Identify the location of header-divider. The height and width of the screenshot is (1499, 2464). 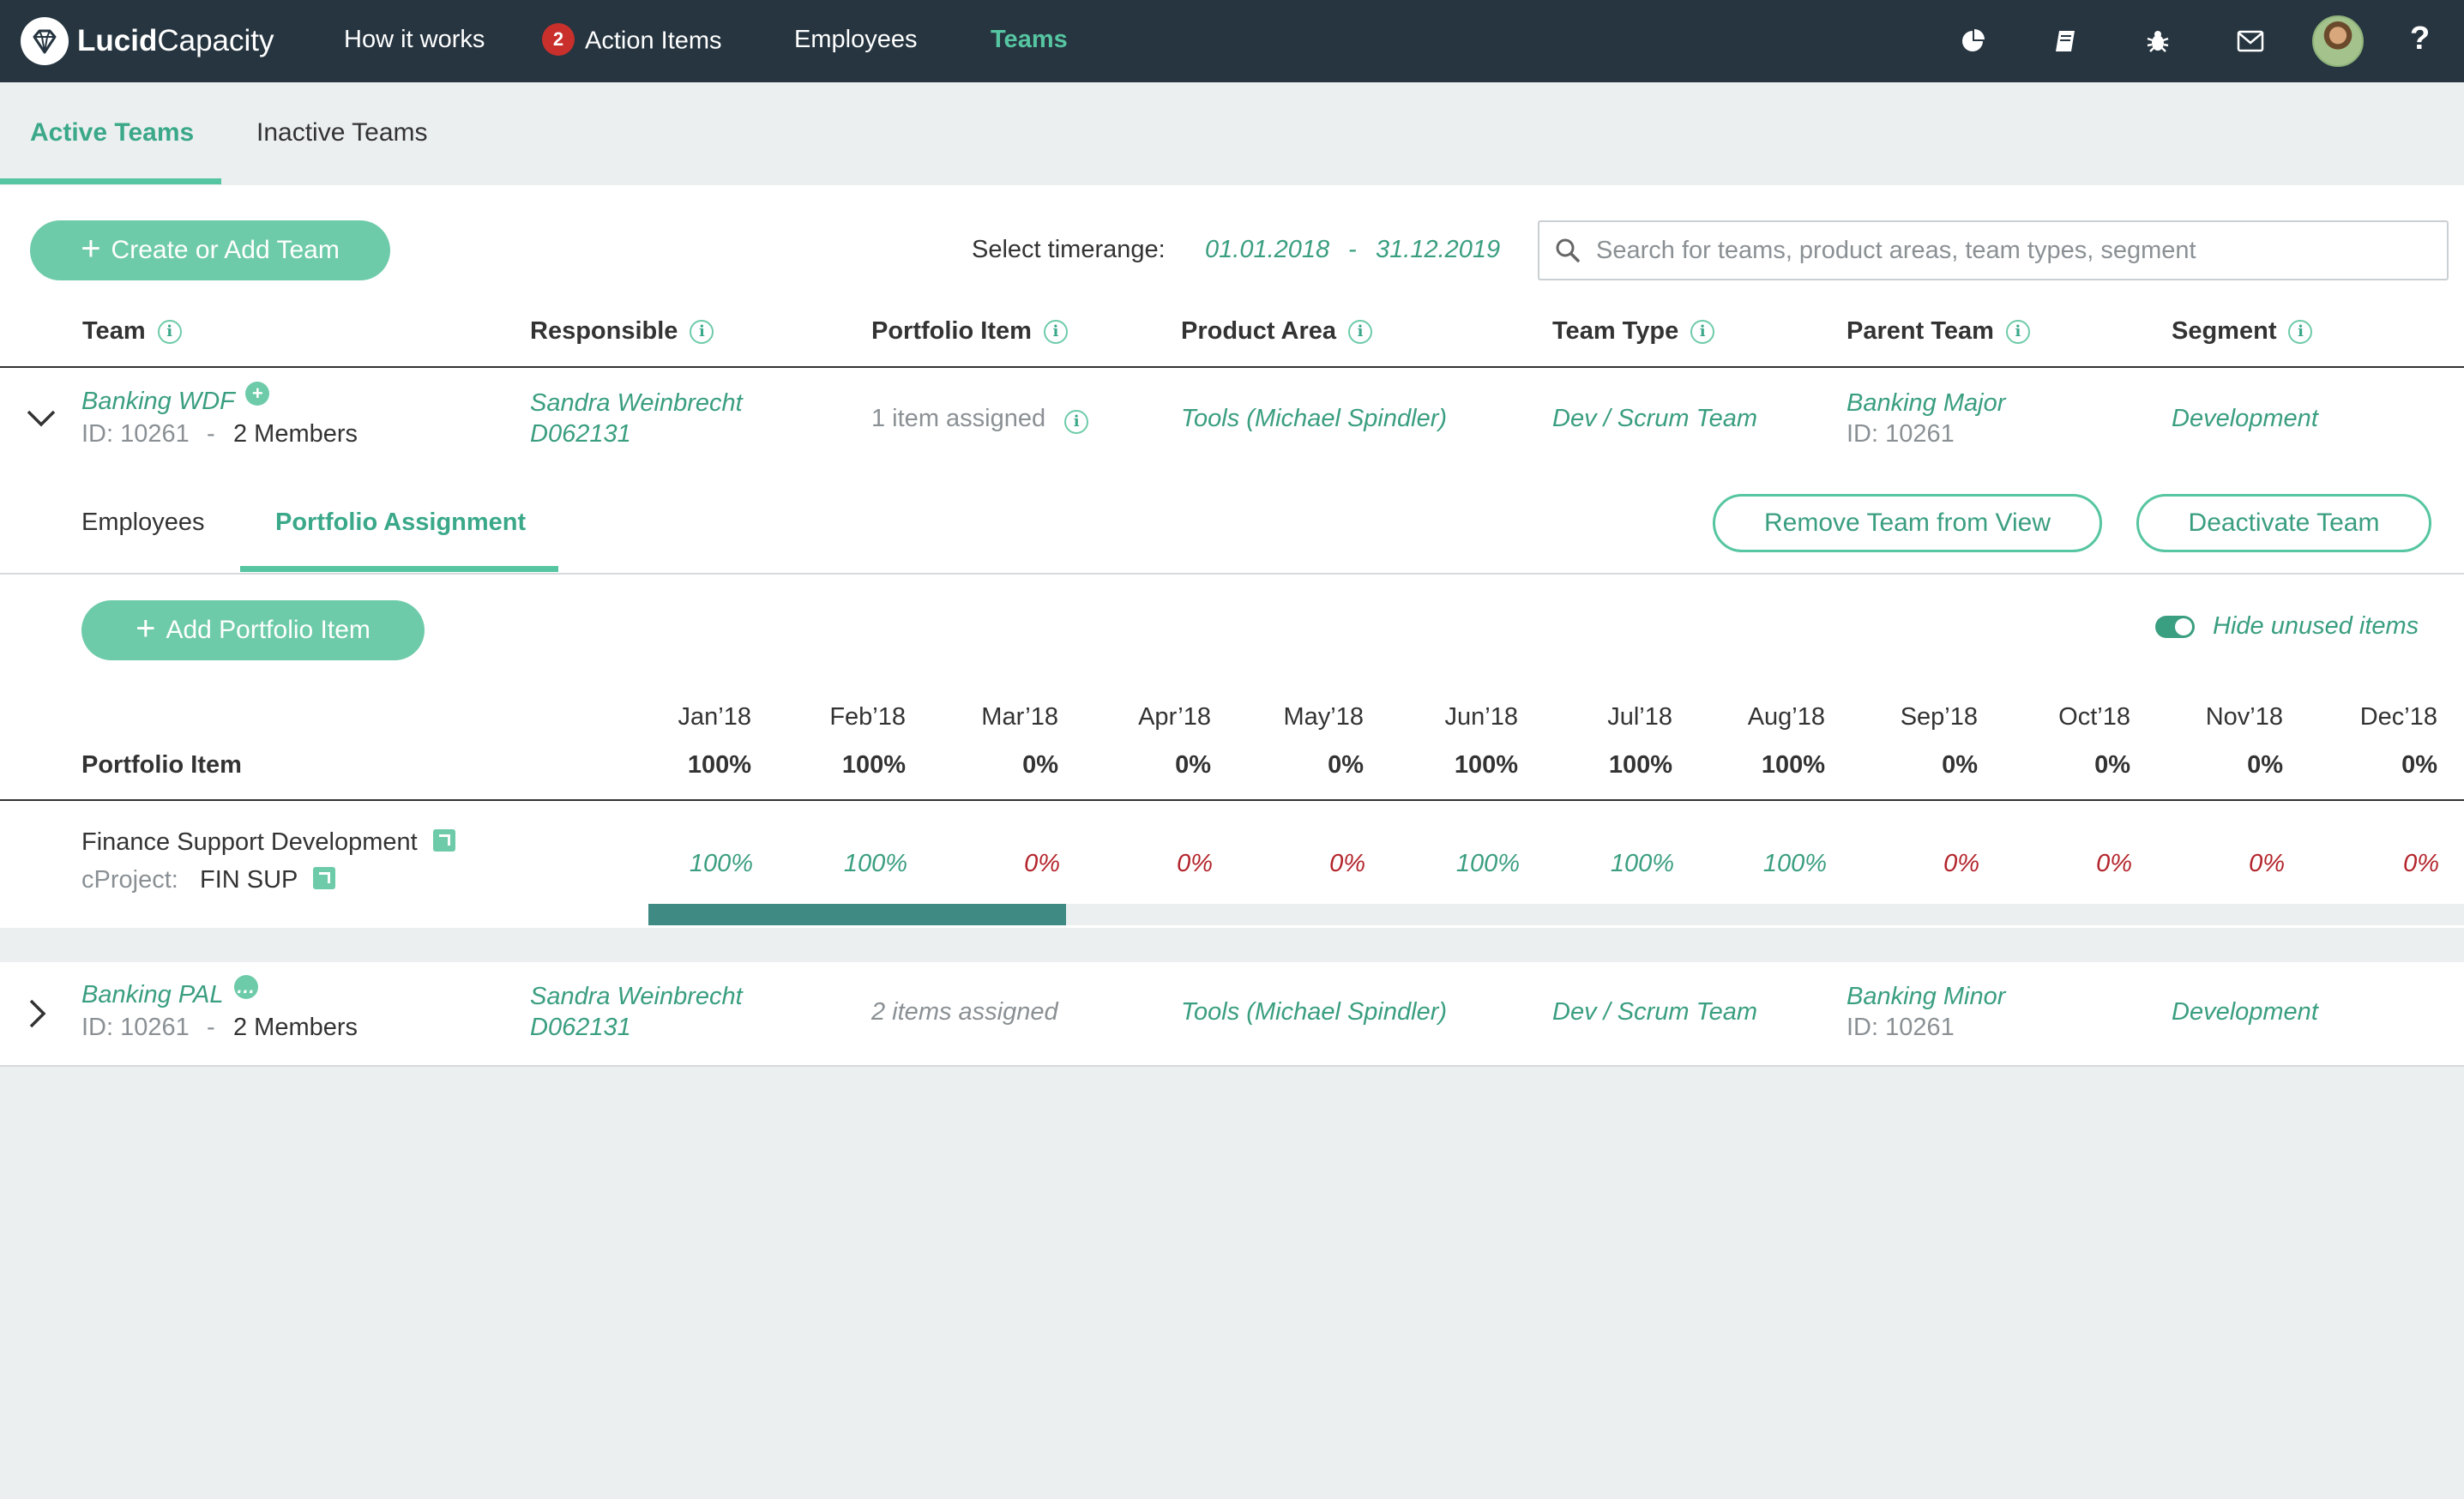
(1232, 367).